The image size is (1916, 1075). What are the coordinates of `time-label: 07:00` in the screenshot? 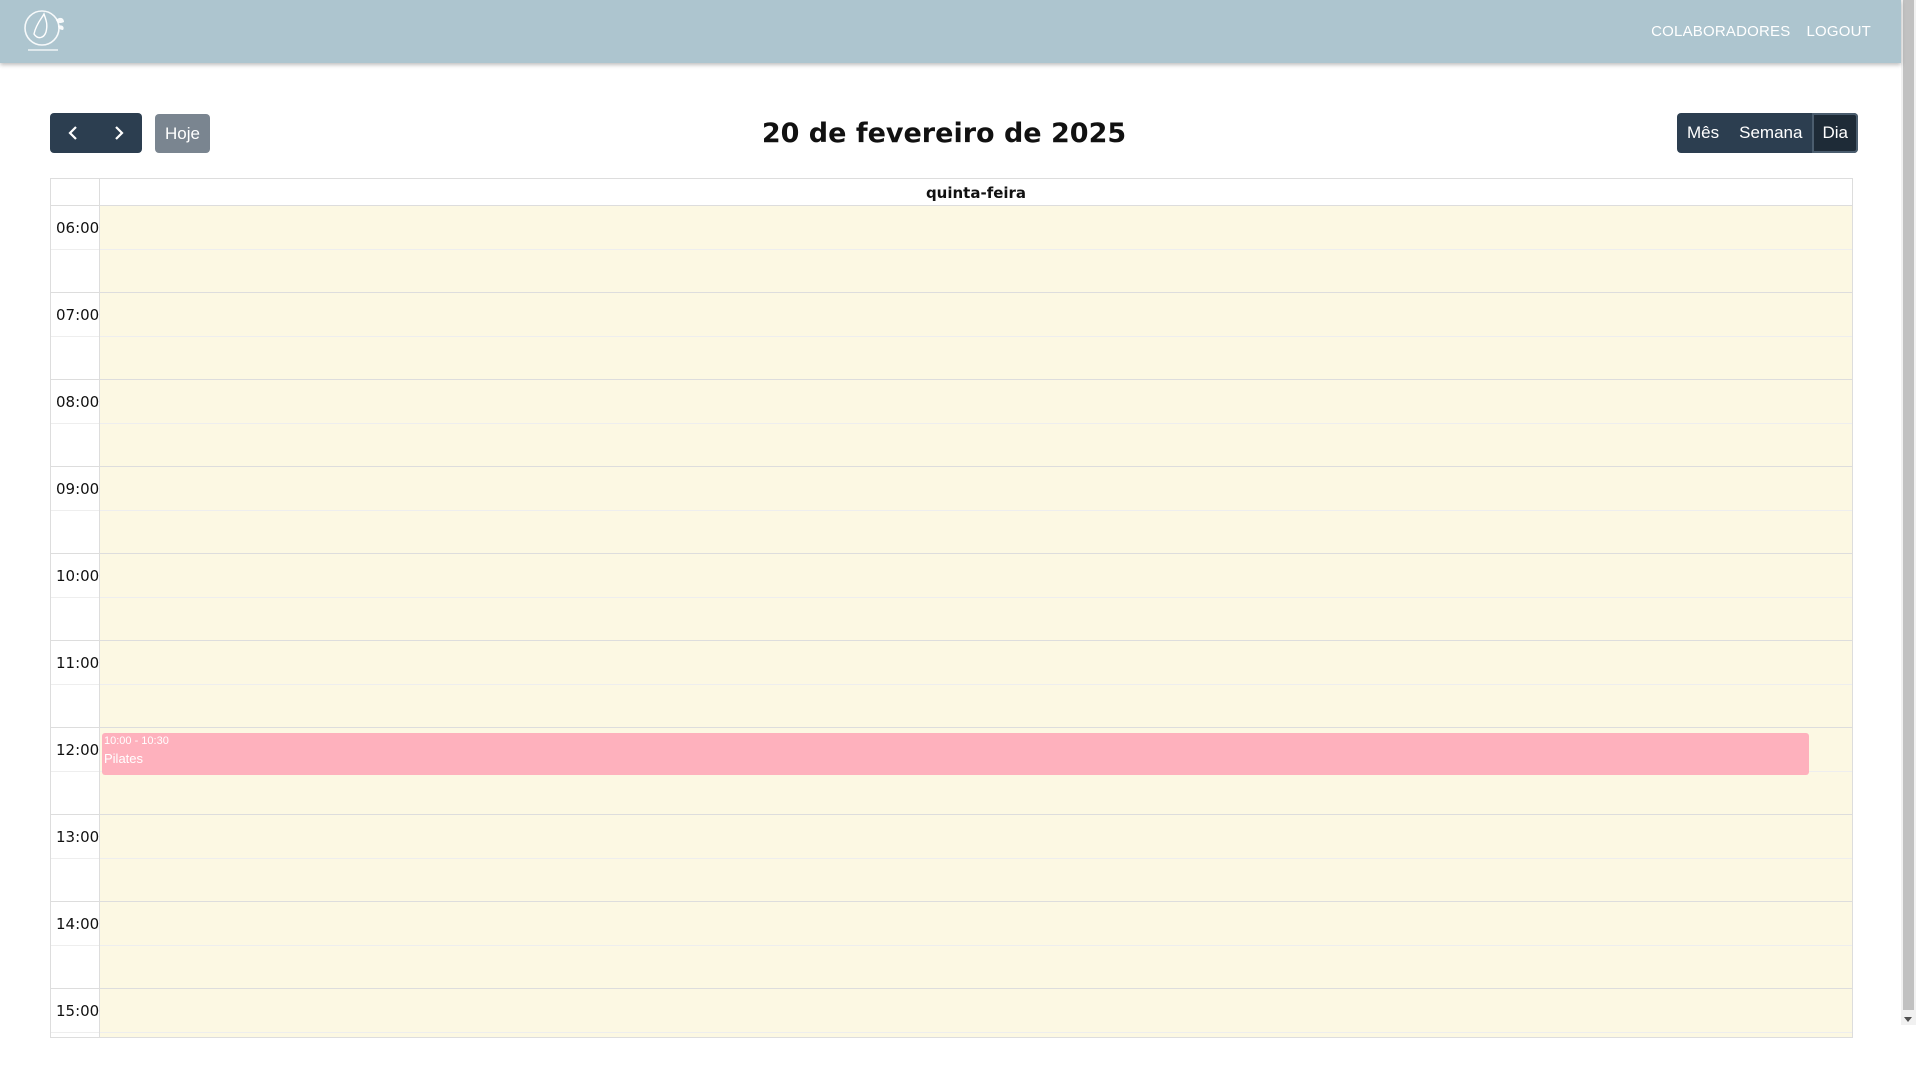 It's located at (78, 315).